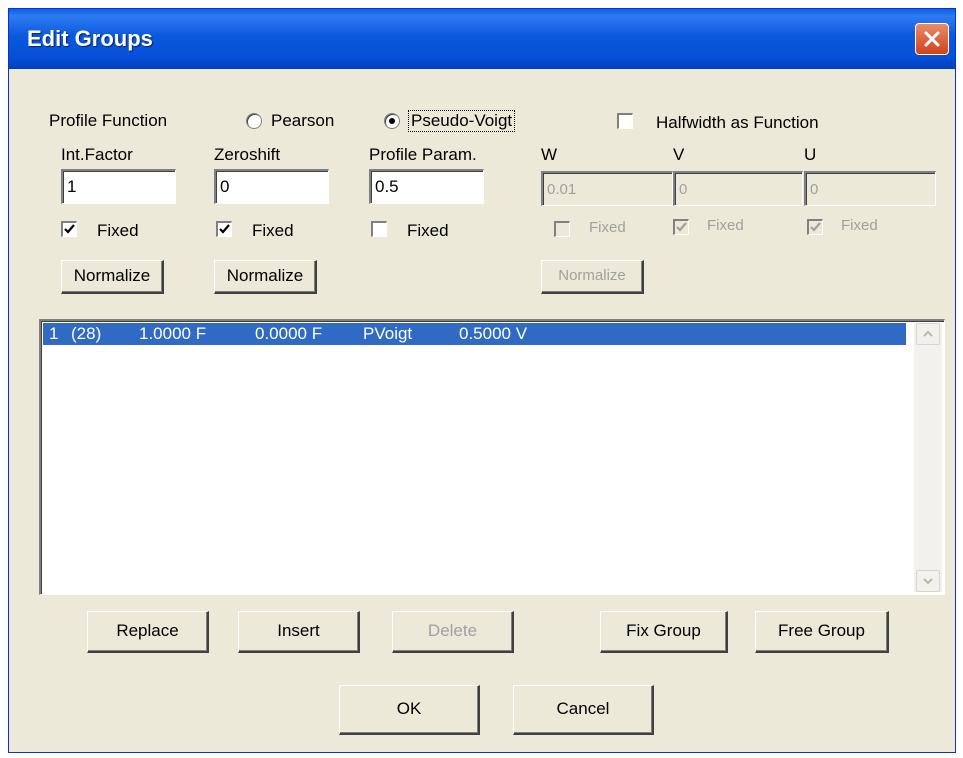 This screenshot has width=963, height=758. I want to click on close-icon, so click(932, 39).